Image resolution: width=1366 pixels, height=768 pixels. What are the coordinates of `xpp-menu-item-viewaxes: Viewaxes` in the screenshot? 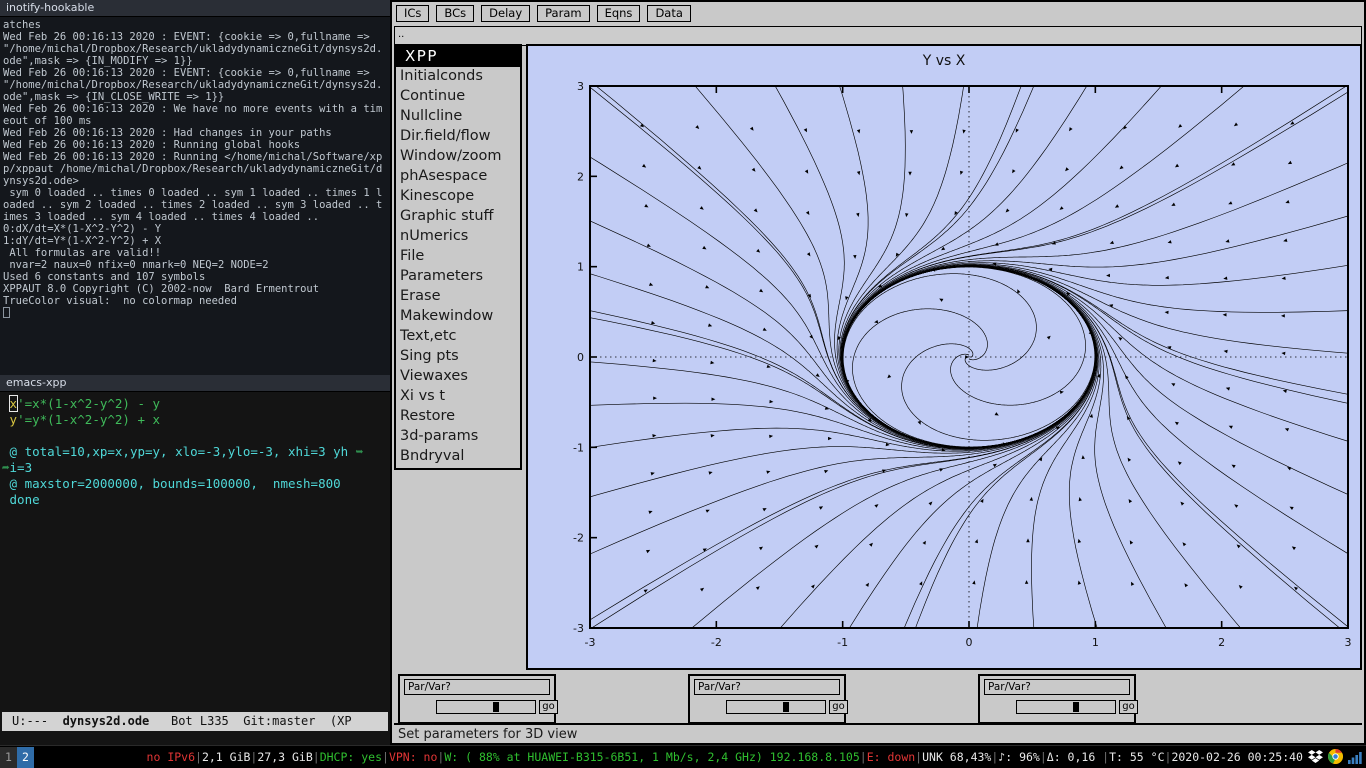 It's located at (458, 377).